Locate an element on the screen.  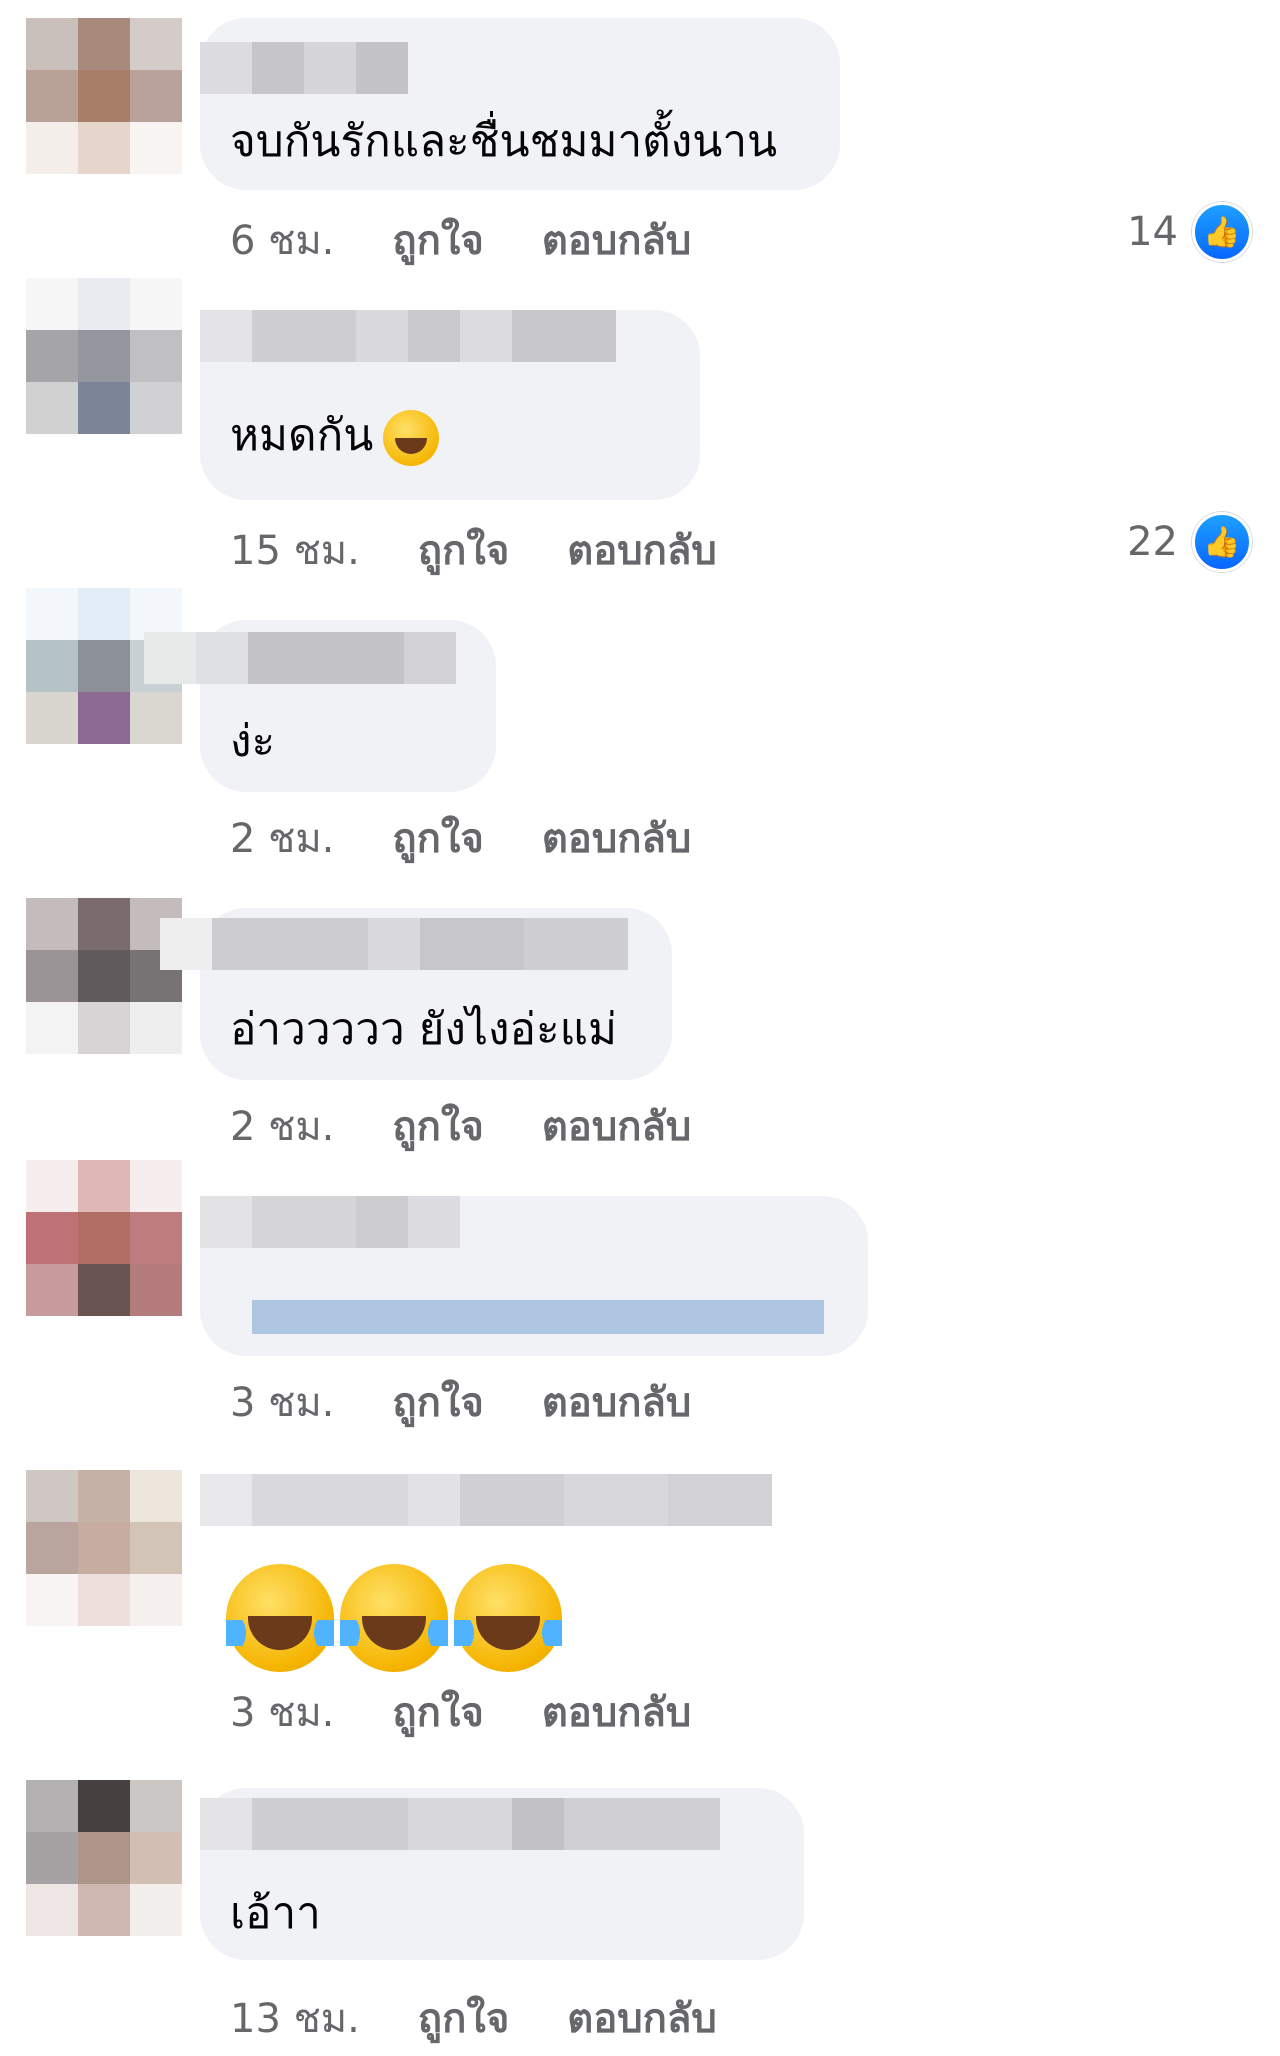
reaction-summary: 14 👍 is located at coordinates (1189, 232).